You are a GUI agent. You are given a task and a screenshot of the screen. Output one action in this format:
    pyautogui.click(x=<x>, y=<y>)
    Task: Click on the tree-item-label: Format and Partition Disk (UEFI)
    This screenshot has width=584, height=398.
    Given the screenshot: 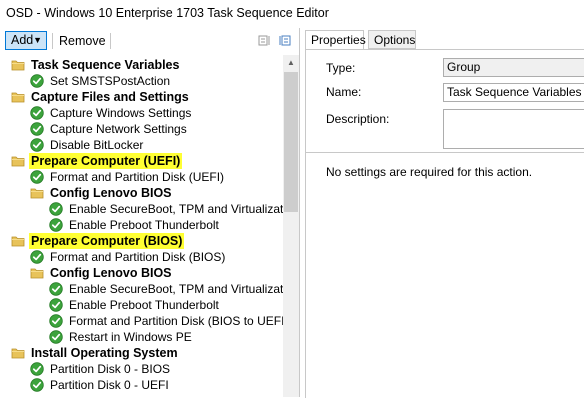 What is the action you would take?
    pyautogui.click(x=137, y=177)
    